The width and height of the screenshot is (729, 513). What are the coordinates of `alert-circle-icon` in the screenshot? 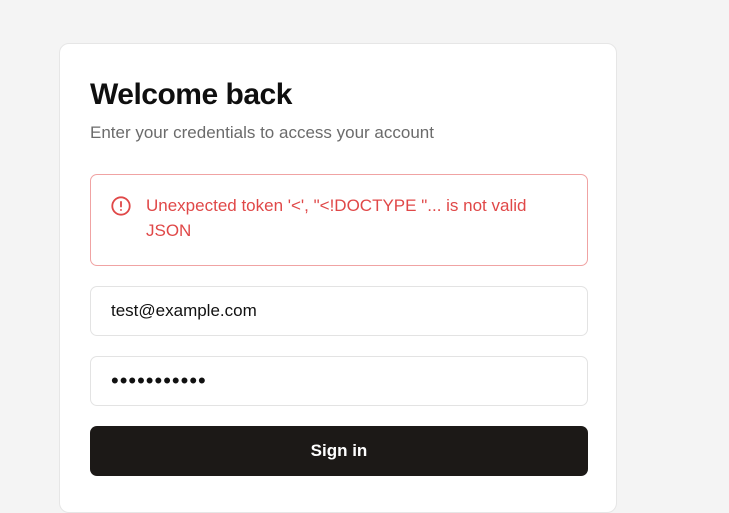 It's located at (121, 206).